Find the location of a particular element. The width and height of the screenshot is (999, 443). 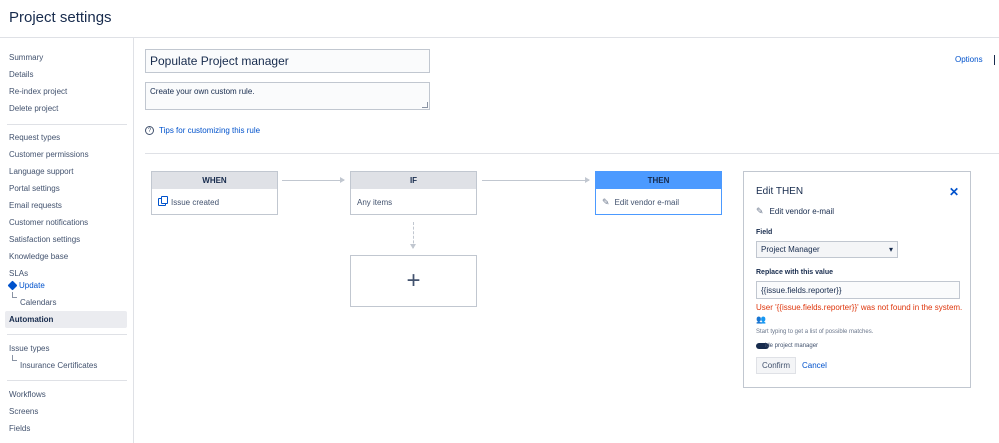

options-link: Options is located at coordinates (969, 59).